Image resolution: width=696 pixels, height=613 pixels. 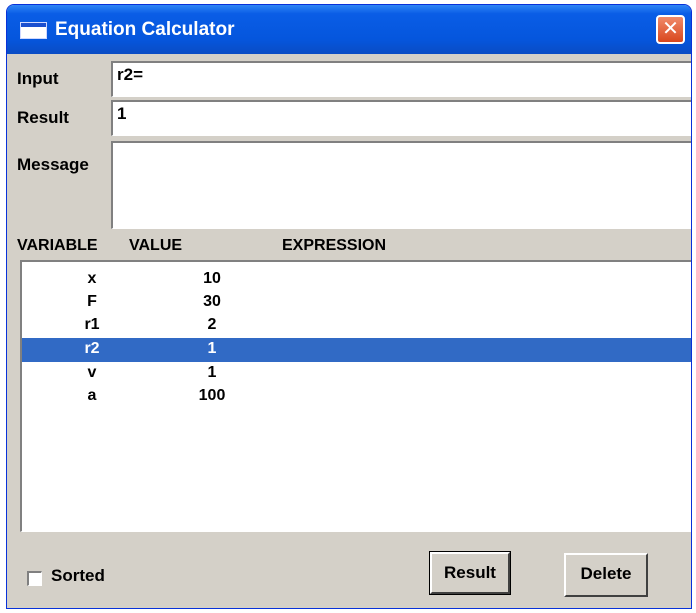 I want to click on cell-value: 10, so click(x=212, y=278).